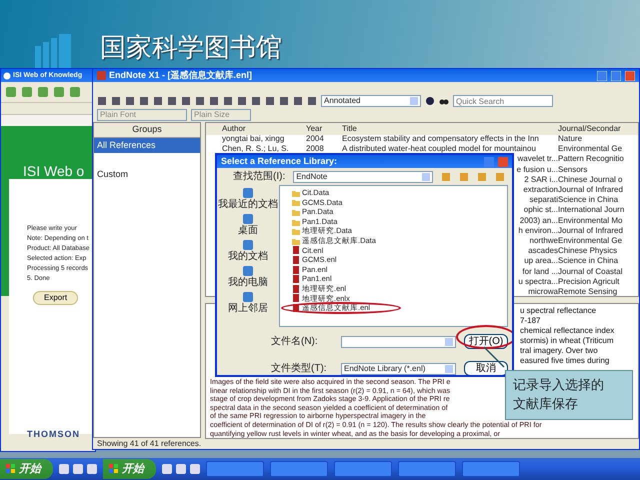  I want to click on preview-text: u spectral reflectance, so click(559, 311).